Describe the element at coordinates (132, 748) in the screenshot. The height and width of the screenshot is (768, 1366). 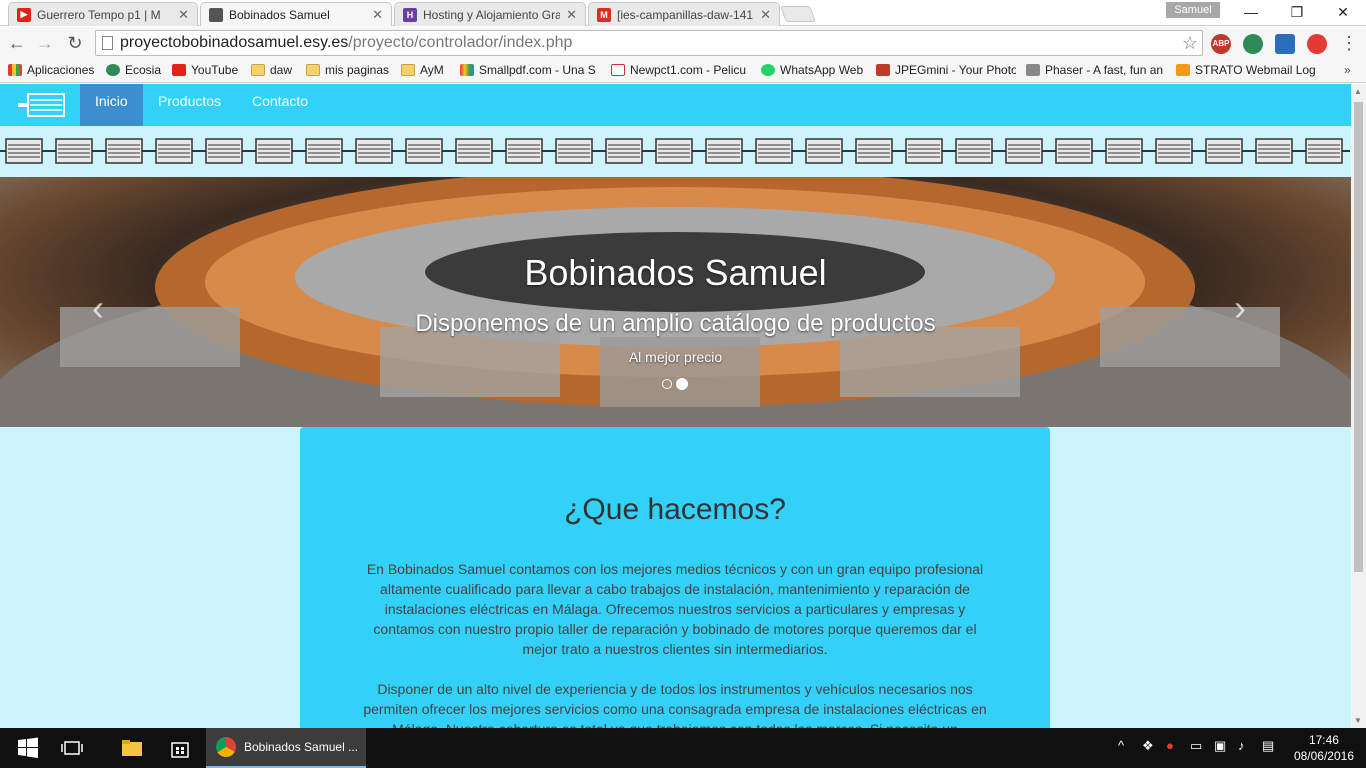
I see `file-explorer-icon` at that location.